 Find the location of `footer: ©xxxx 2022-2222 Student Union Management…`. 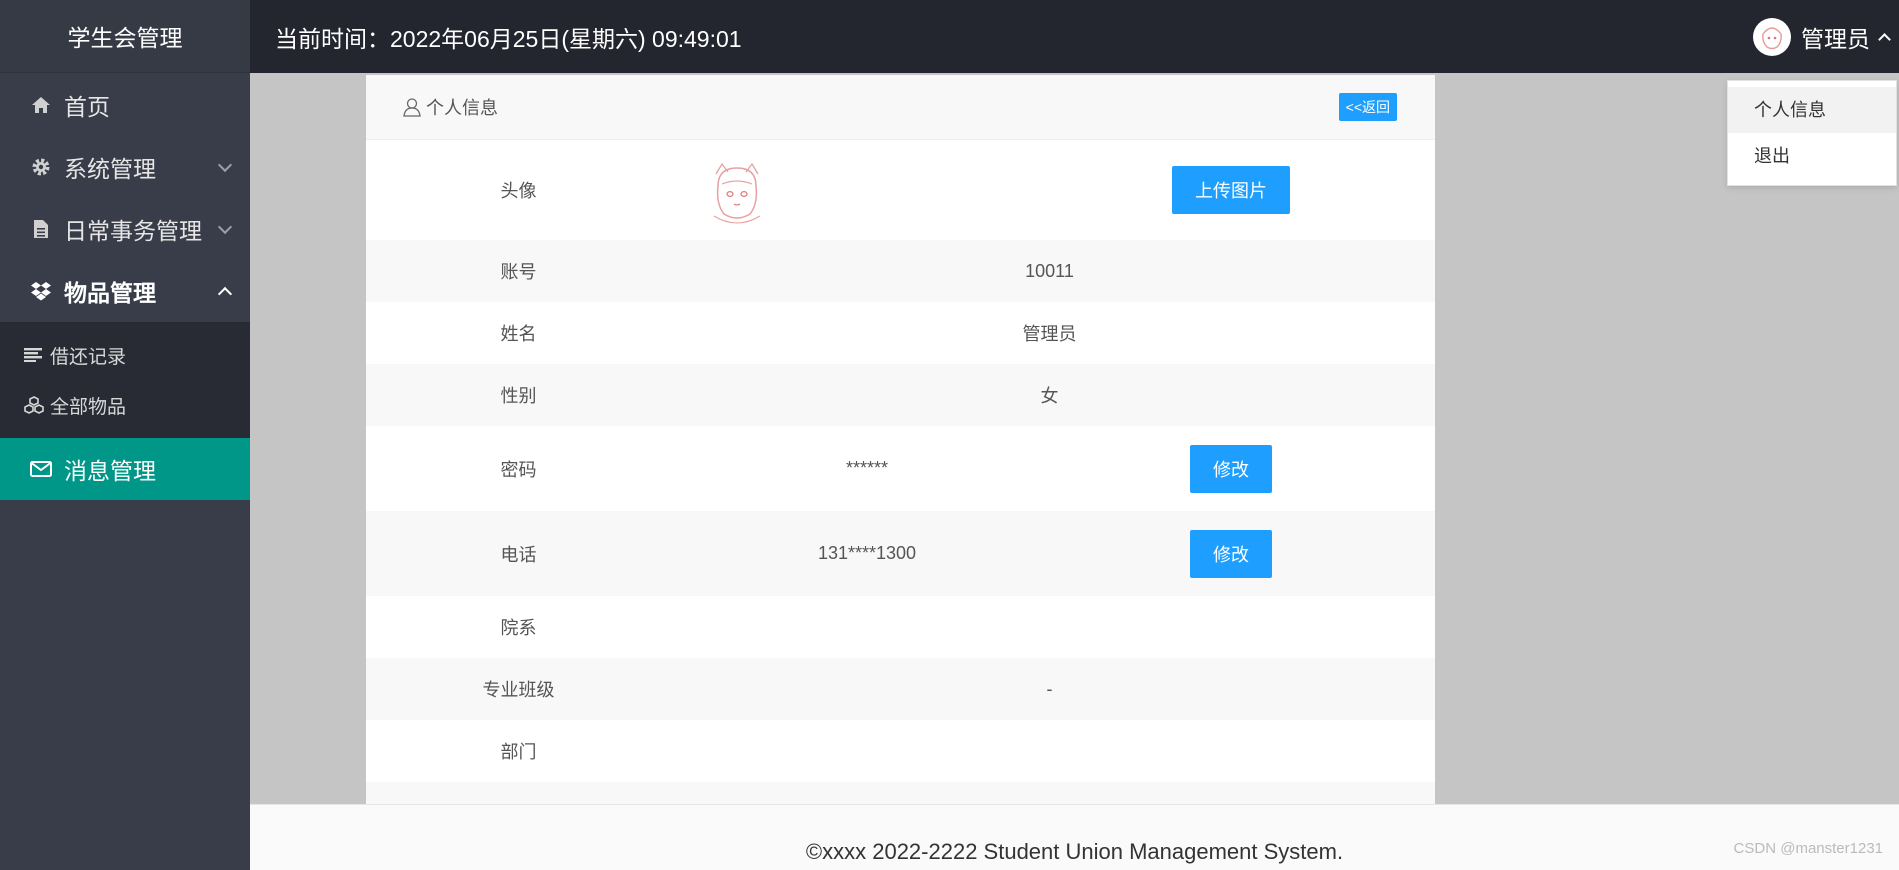

footer: ©xxxx 2022-2222 Student Union Management… is located at coordinates (1074, 837).